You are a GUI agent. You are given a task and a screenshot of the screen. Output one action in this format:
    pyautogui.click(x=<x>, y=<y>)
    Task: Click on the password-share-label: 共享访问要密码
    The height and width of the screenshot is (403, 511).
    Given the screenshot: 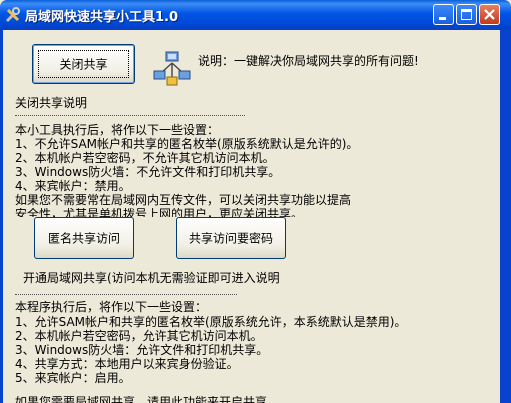 What is the action you would take?
    pyautogui.click(x=230, y=238)
    